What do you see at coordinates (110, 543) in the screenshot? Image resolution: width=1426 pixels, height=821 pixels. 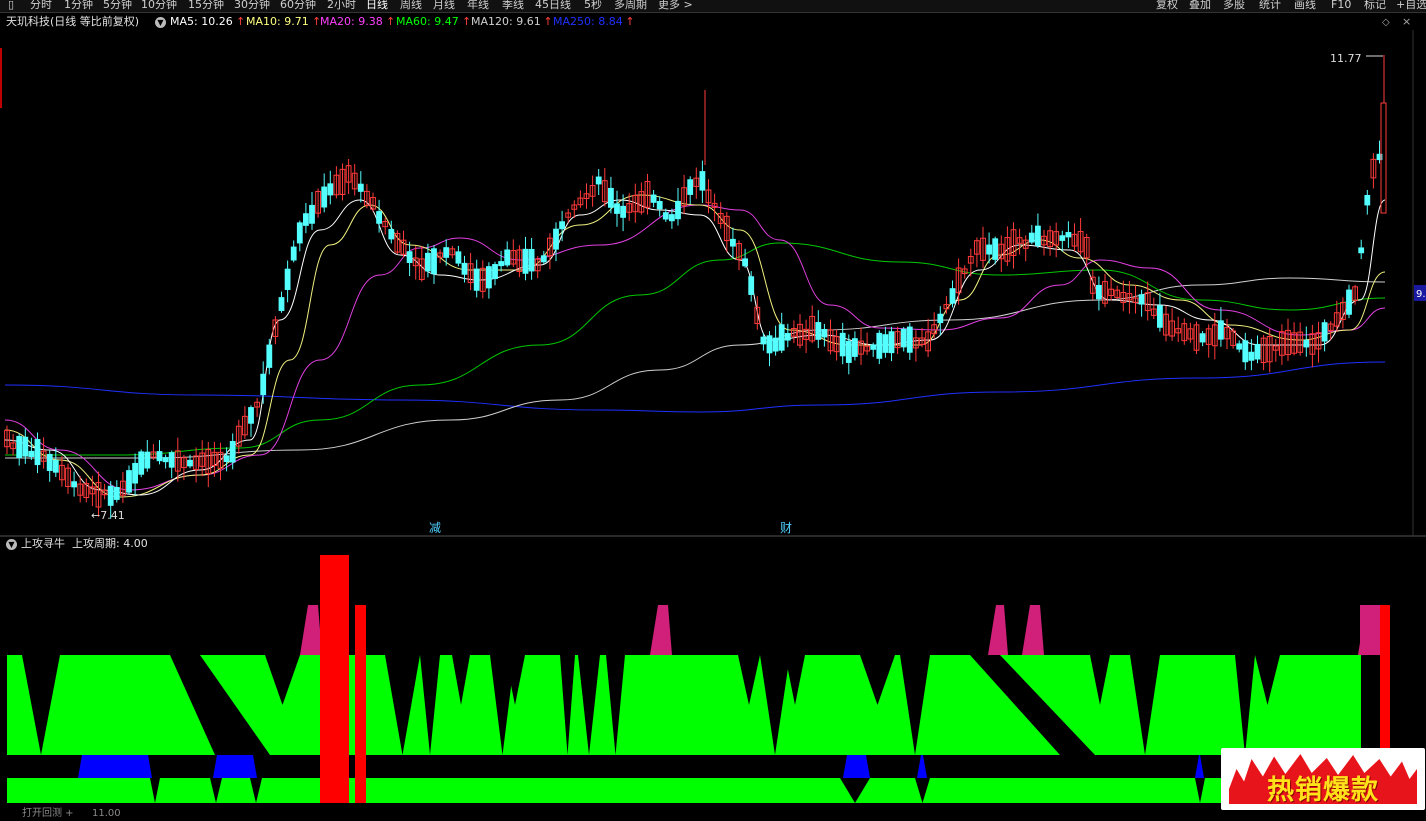 I see `indicator-param: 上攻周期: 4.00` at bounding box center [110, 543].